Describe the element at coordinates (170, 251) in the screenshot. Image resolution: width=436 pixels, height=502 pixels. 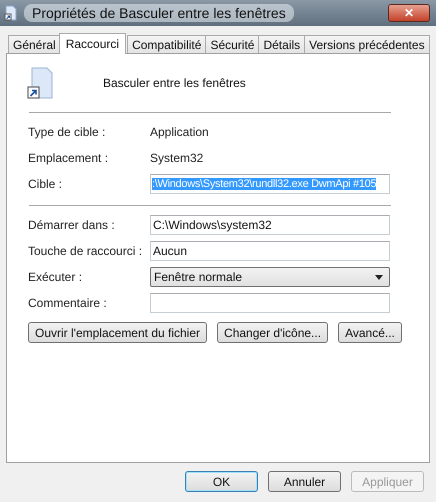
I see `field-value: Aucun` at that location.